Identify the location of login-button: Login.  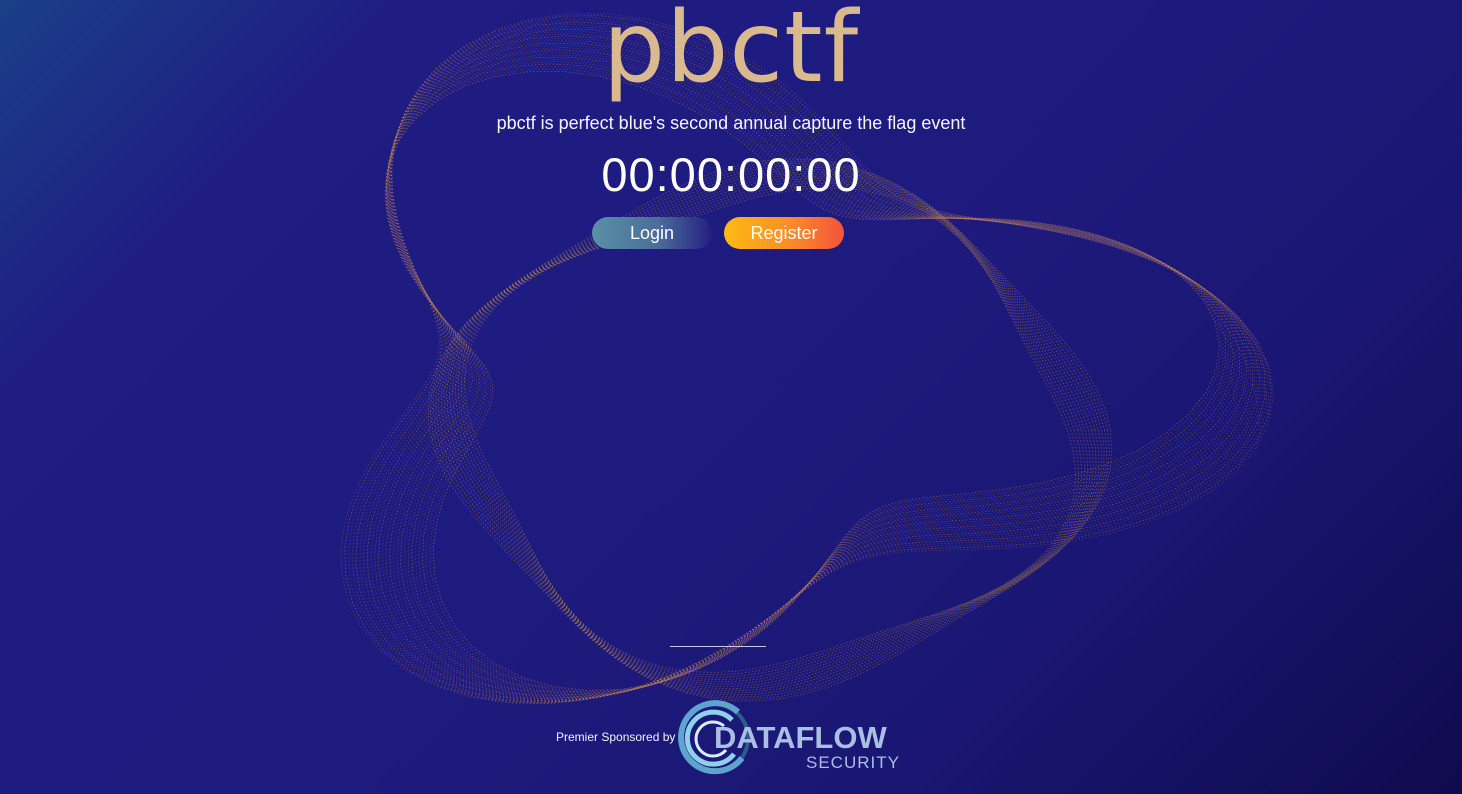
(652, 233).